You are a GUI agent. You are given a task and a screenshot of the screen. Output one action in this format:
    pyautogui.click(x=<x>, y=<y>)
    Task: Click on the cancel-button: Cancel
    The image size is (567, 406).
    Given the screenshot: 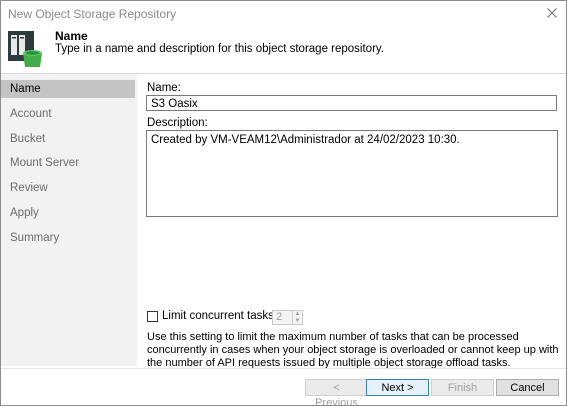 What is the action you would take?
    pyautogui.click(x=527, y=387)
    